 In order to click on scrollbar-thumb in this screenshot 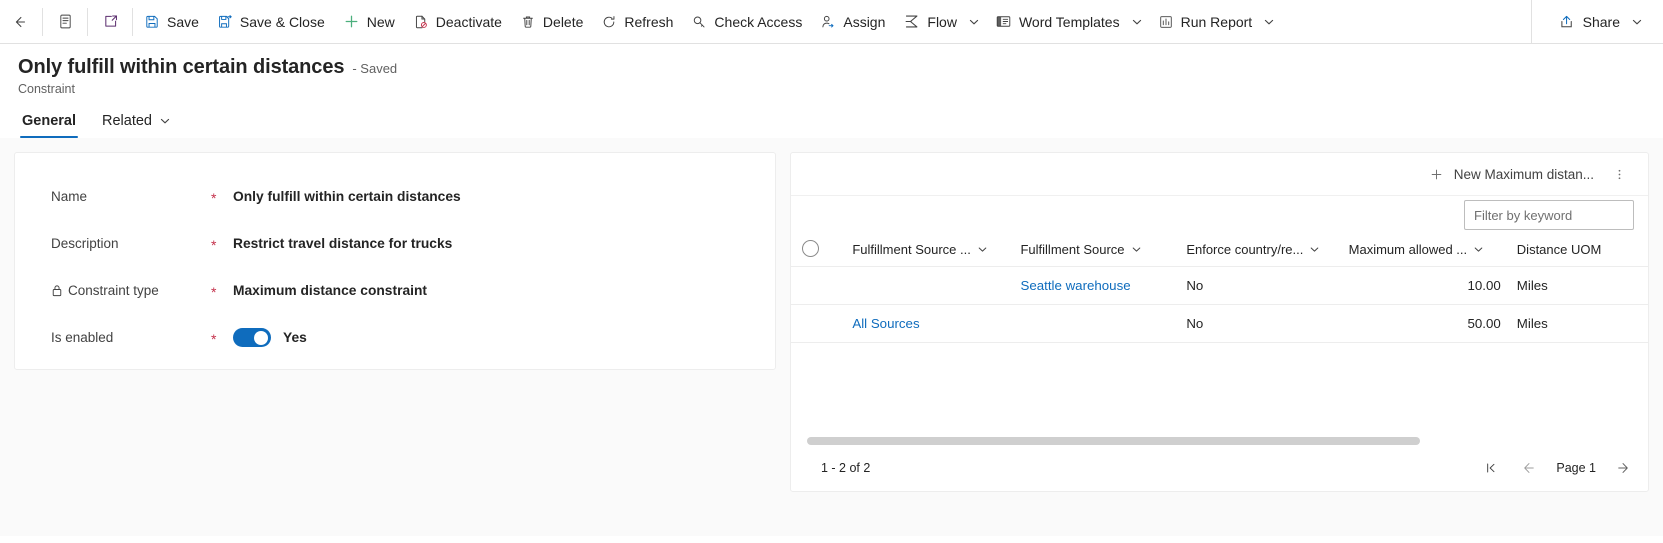, I will do `click(1114, 441)`.